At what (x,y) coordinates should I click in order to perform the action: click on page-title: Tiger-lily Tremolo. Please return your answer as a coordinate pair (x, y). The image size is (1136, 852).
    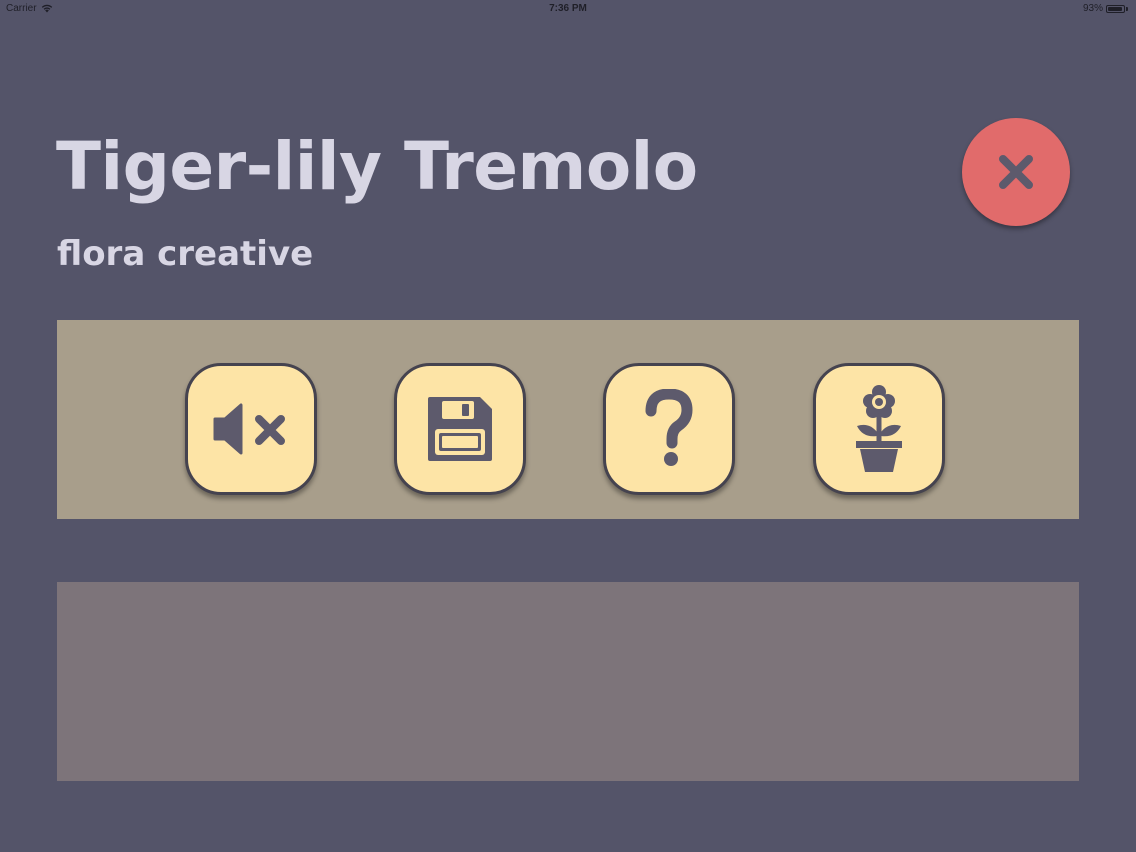
    Looking at the image, I should click on (377, 166).